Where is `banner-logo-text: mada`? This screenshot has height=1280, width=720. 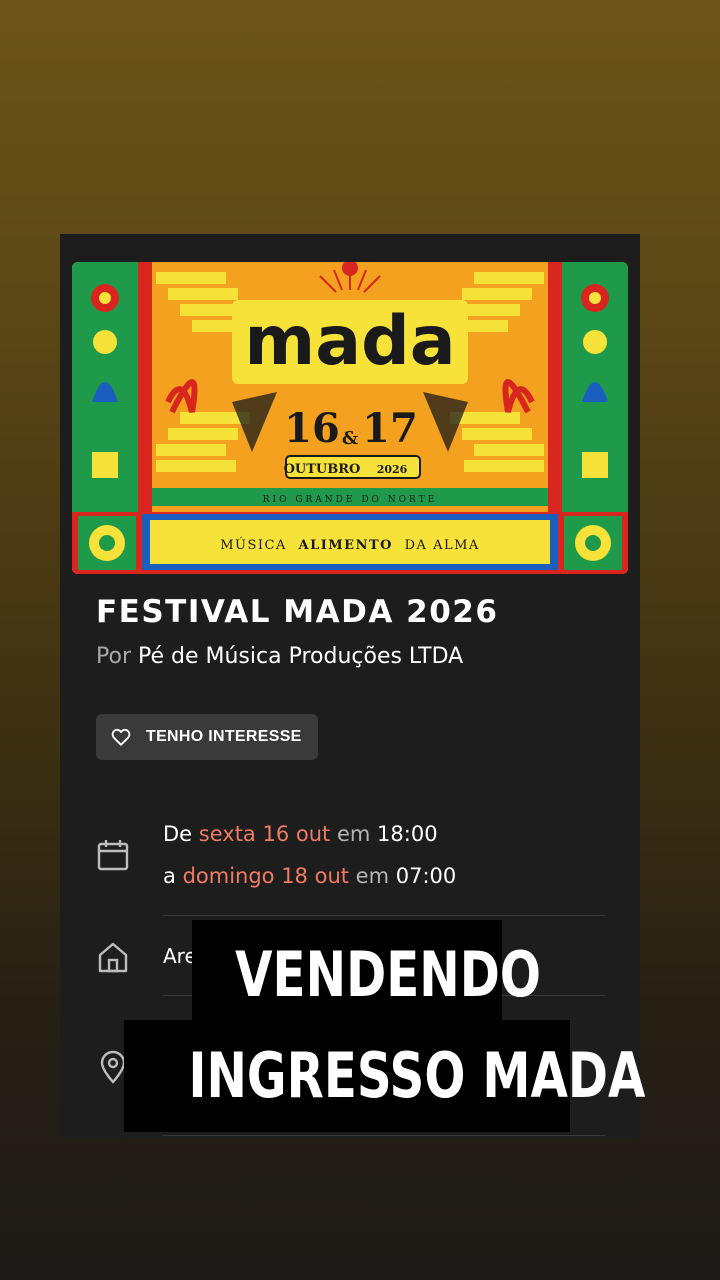 banner-logo-text: mada is located at coordinates (349, 341).